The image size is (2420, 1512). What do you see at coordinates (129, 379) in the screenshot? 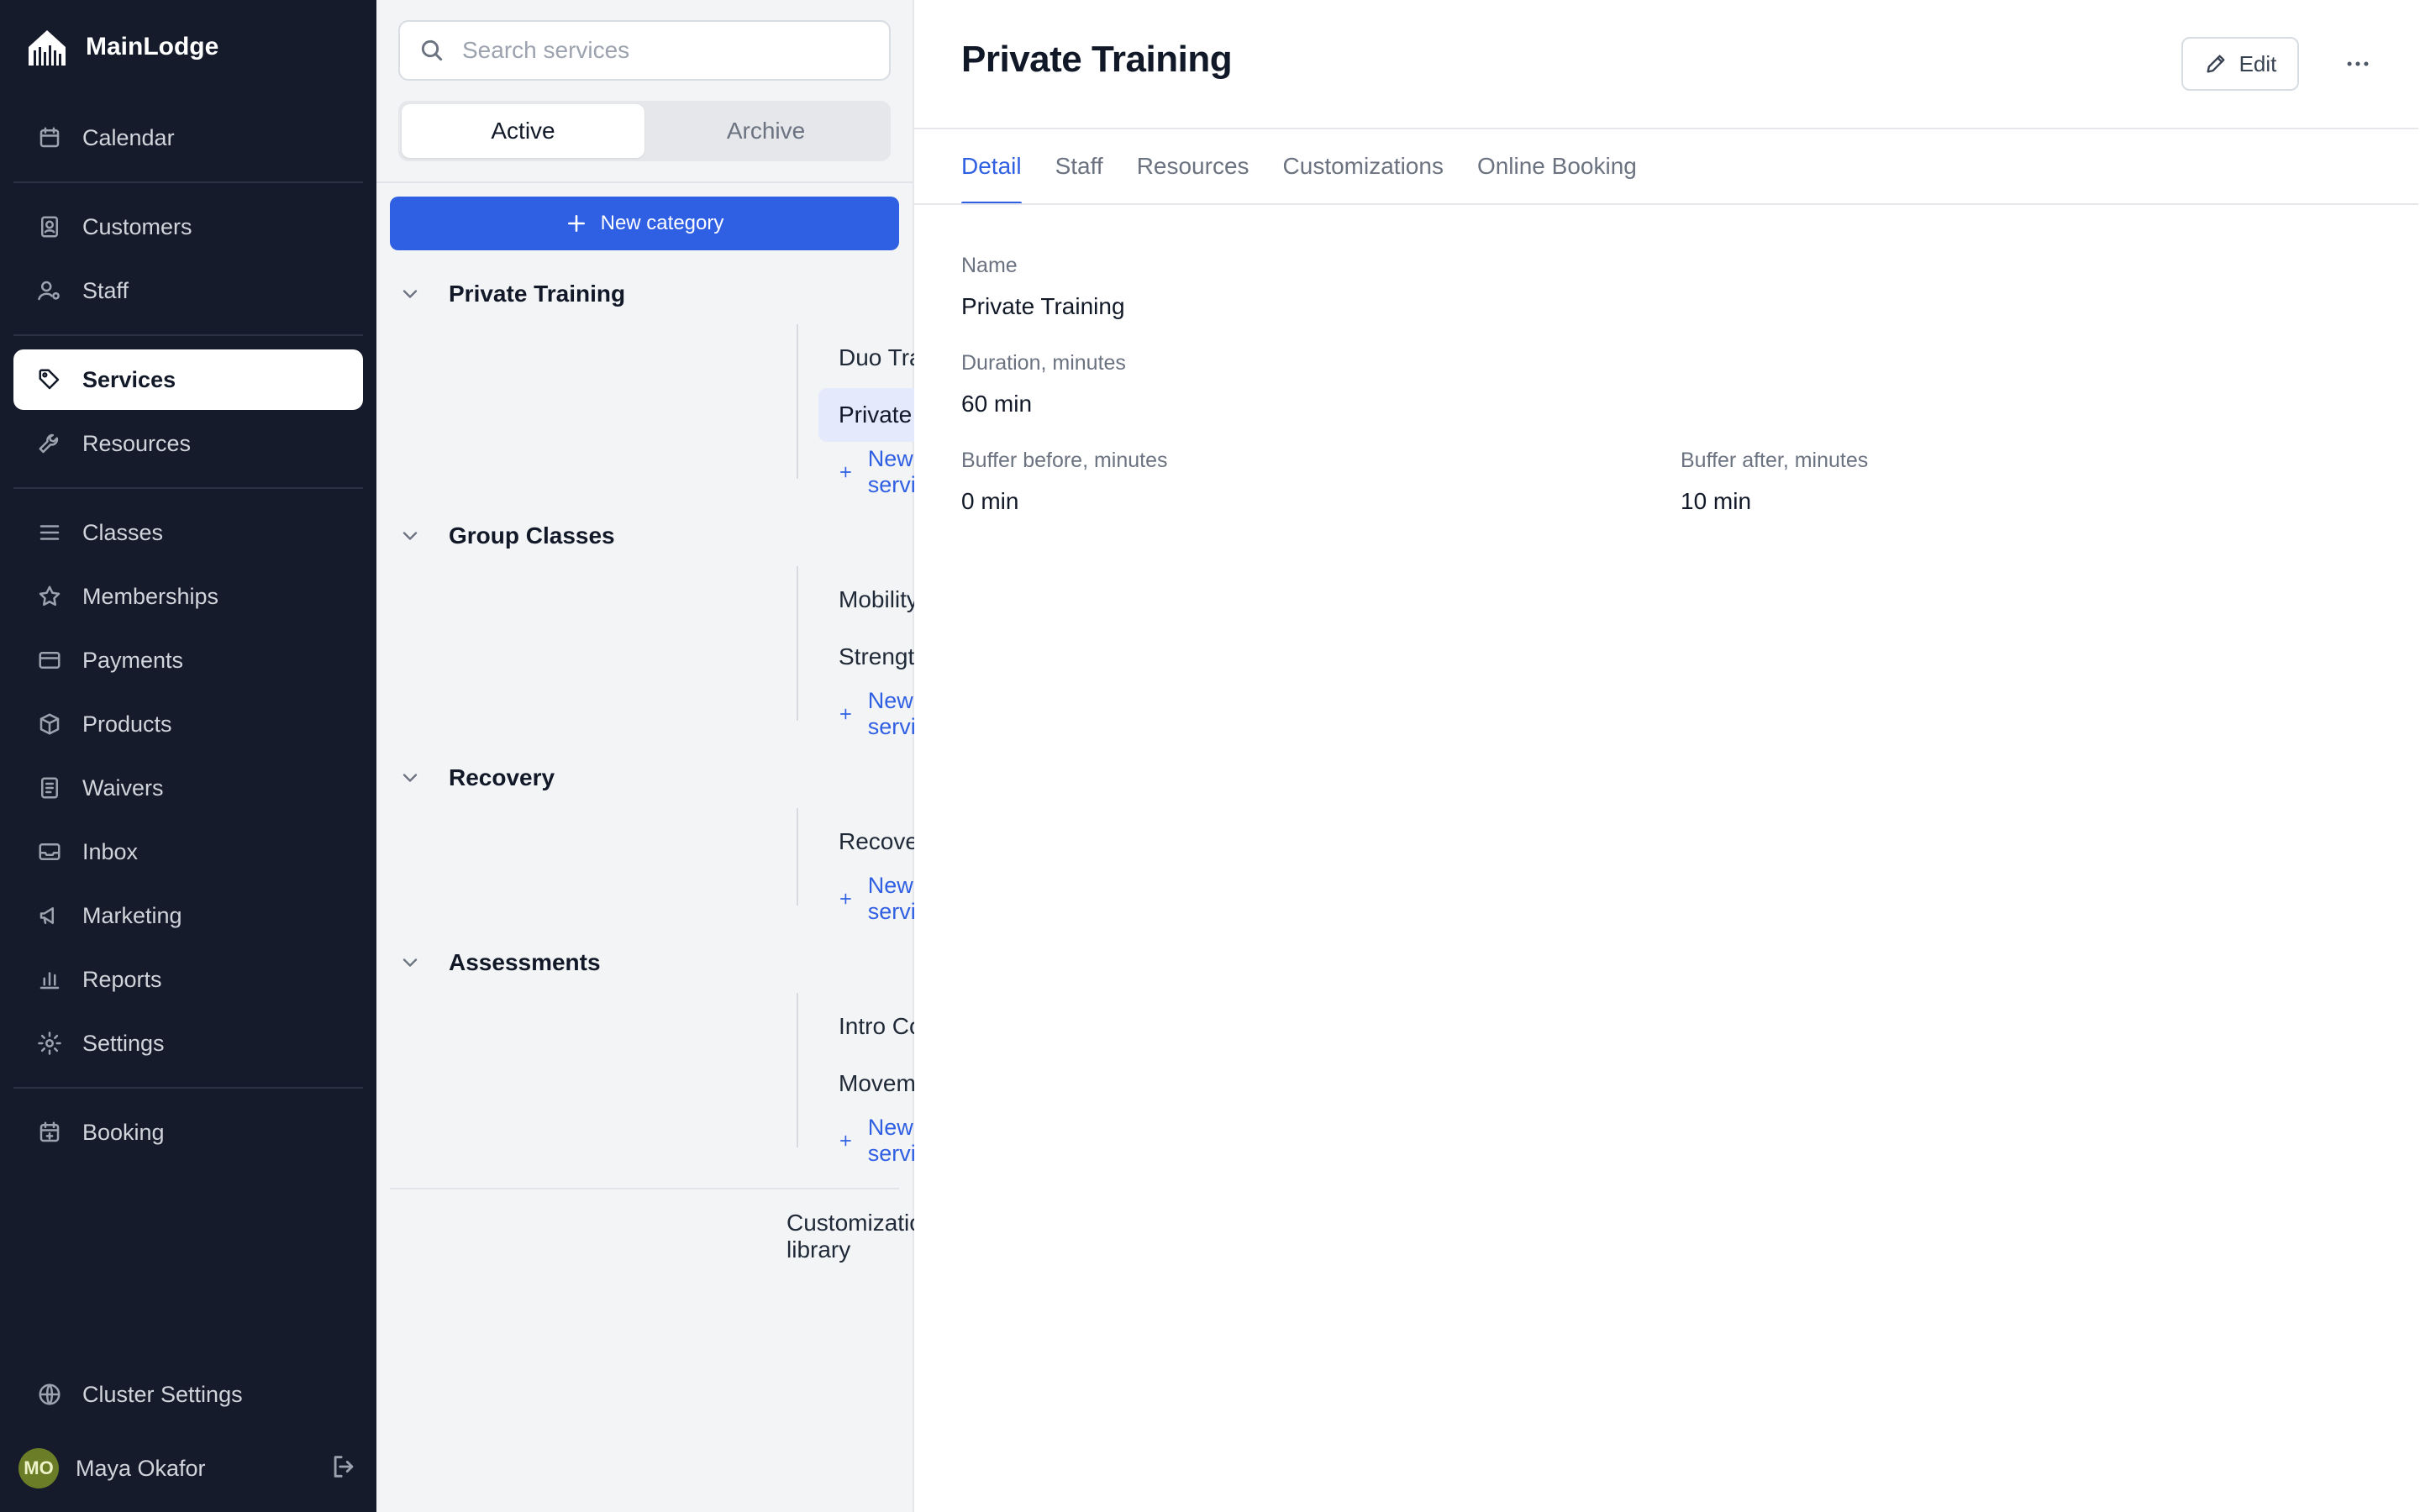
I see `nav-item-label: Services` at bounding box center [129, 379].